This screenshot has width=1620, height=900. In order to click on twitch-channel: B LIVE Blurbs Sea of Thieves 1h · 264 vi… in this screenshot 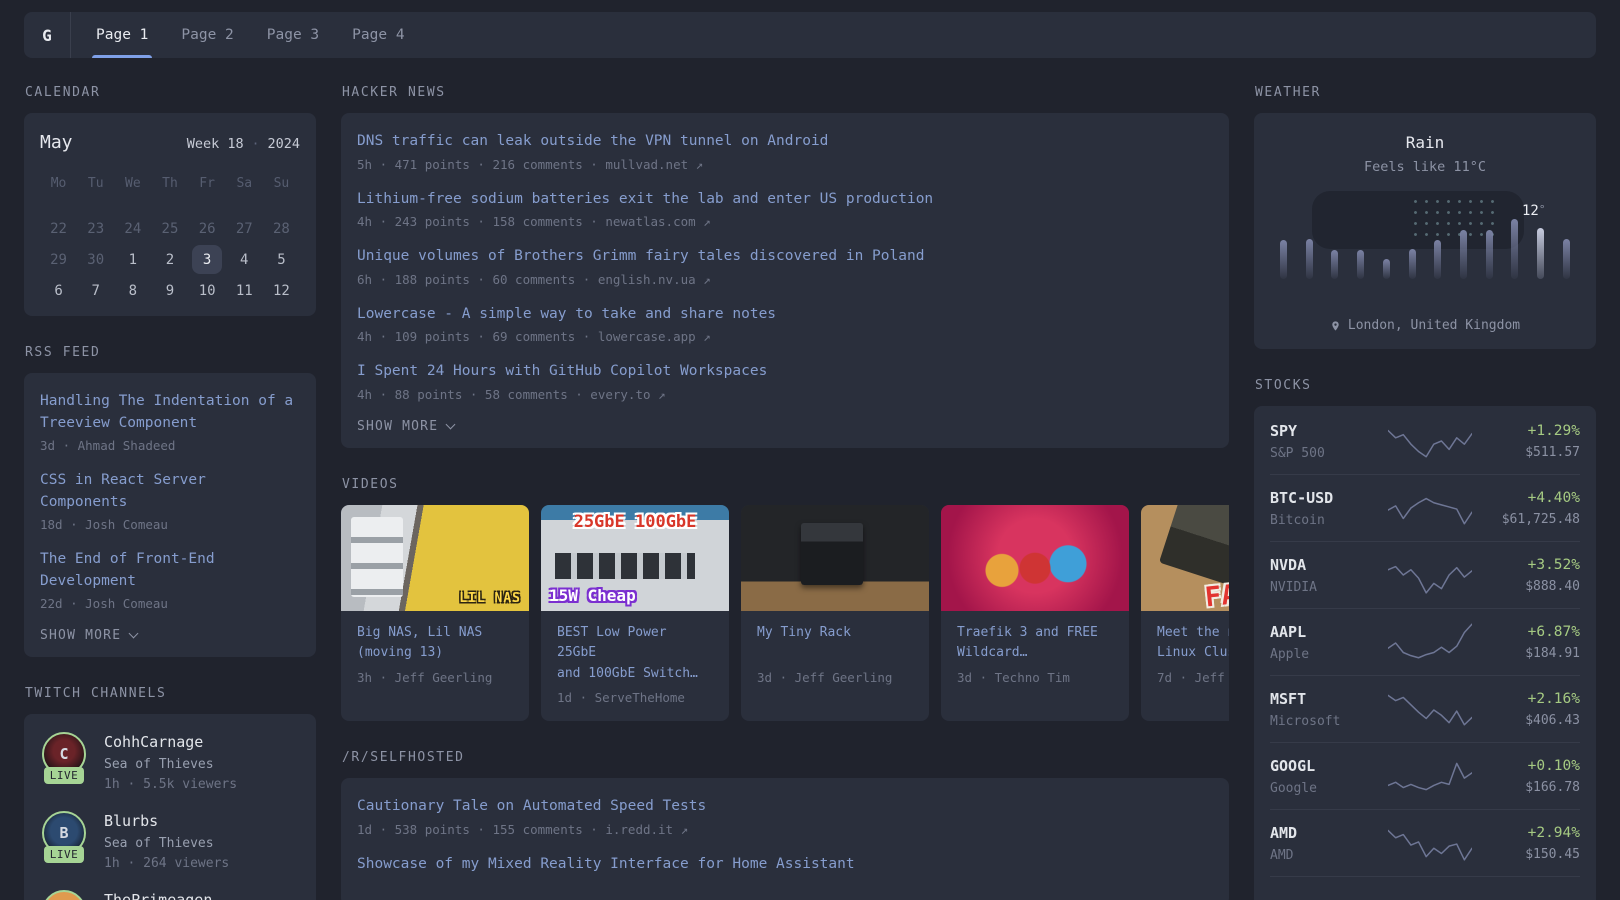, I will do `click(170, 841)`.